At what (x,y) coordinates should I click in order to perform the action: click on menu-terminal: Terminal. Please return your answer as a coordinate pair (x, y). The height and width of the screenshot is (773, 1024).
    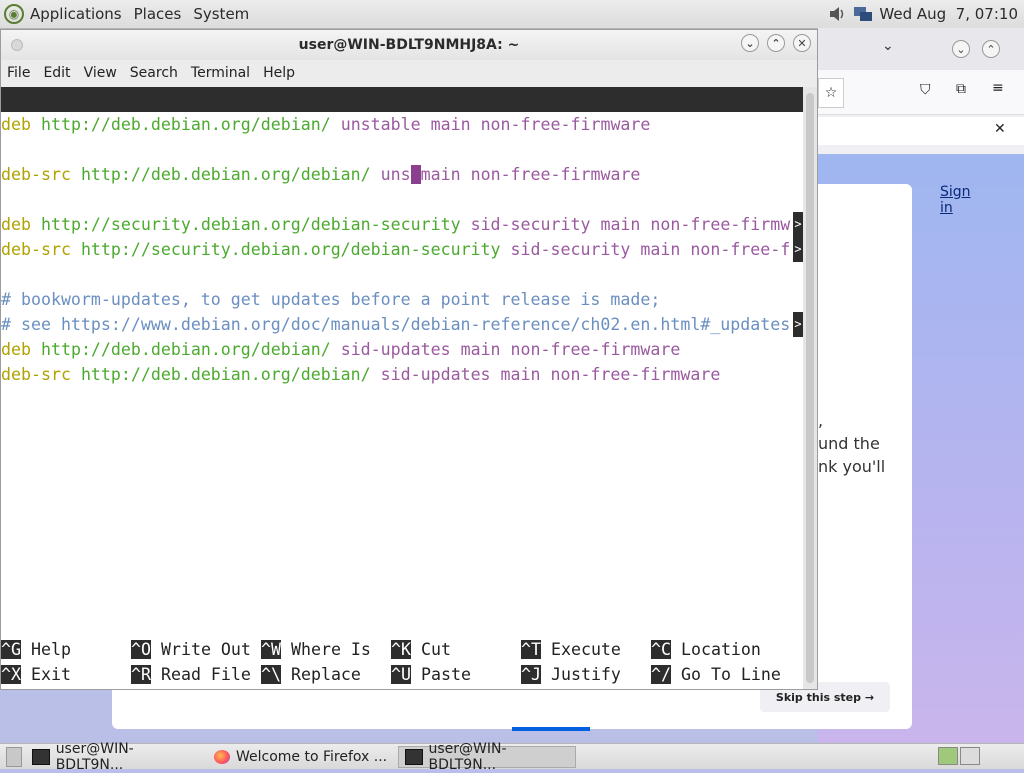
    Looking at the image, I should click on (220, 73).